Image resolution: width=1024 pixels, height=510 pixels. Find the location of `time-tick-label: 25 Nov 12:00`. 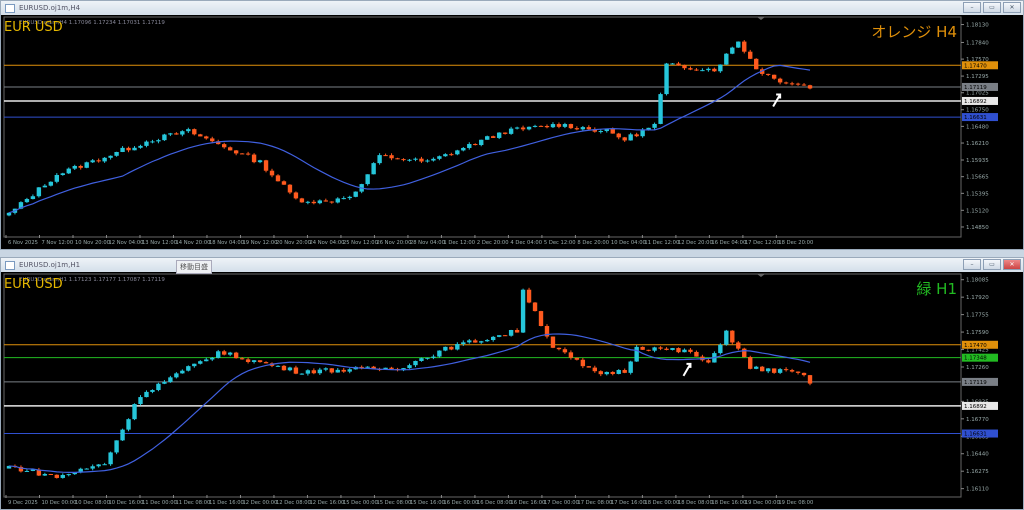

time-tick-label: 25 Nov 12:00 is located at coordinates (360, 243).